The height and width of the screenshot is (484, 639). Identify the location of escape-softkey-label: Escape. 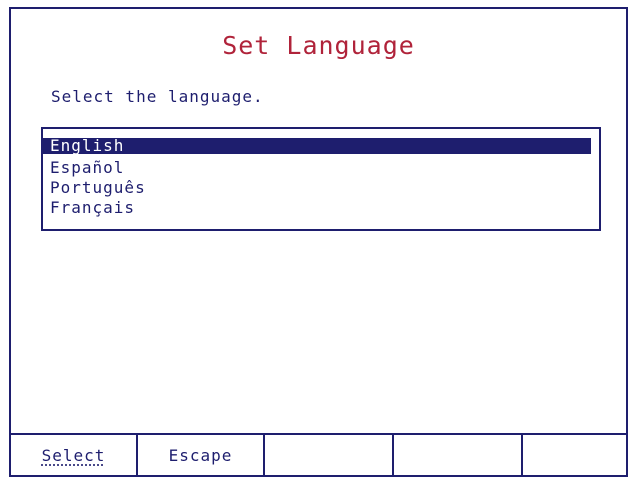
(200, 455).